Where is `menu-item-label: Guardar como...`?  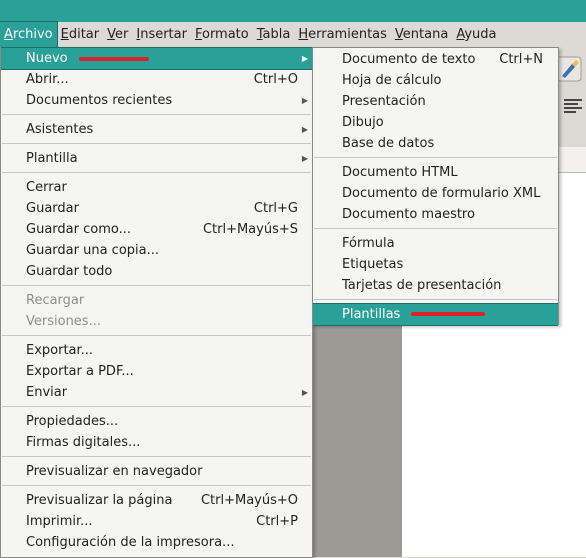 menu-item-label: Guardar como... is located at coordinates (78, 229).